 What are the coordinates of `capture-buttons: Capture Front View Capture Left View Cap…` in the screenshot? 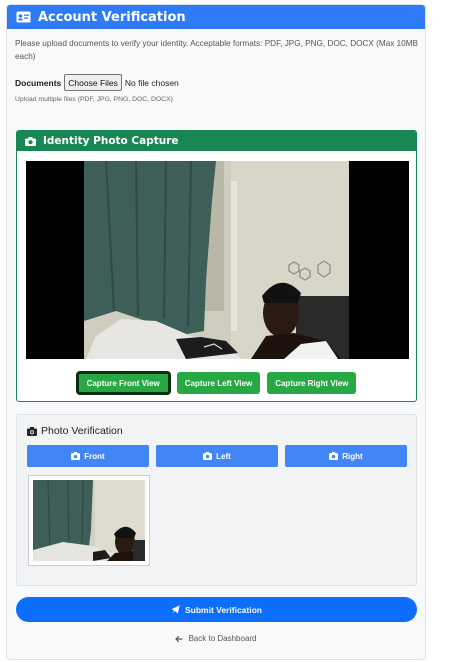 It's located at (216, 383).